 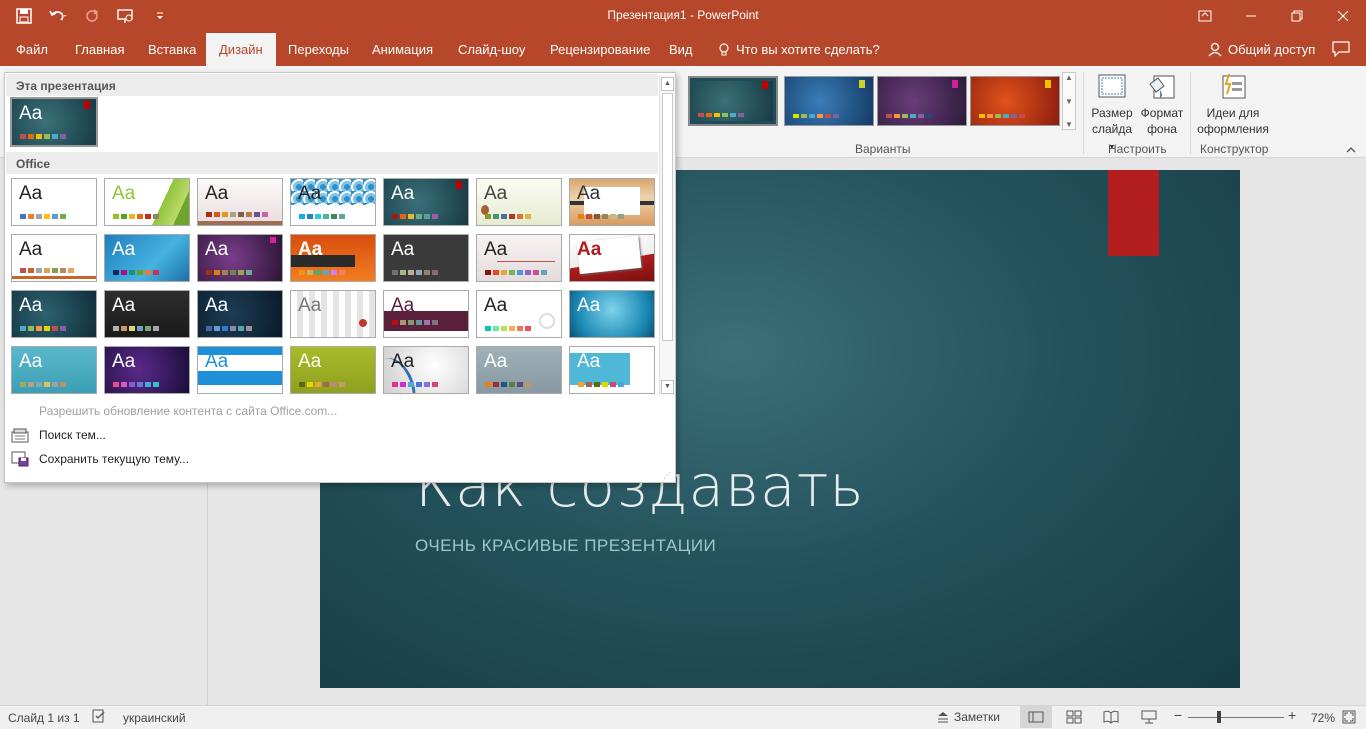 I want to click on spell-check-icon, so click(x=99, y=717).